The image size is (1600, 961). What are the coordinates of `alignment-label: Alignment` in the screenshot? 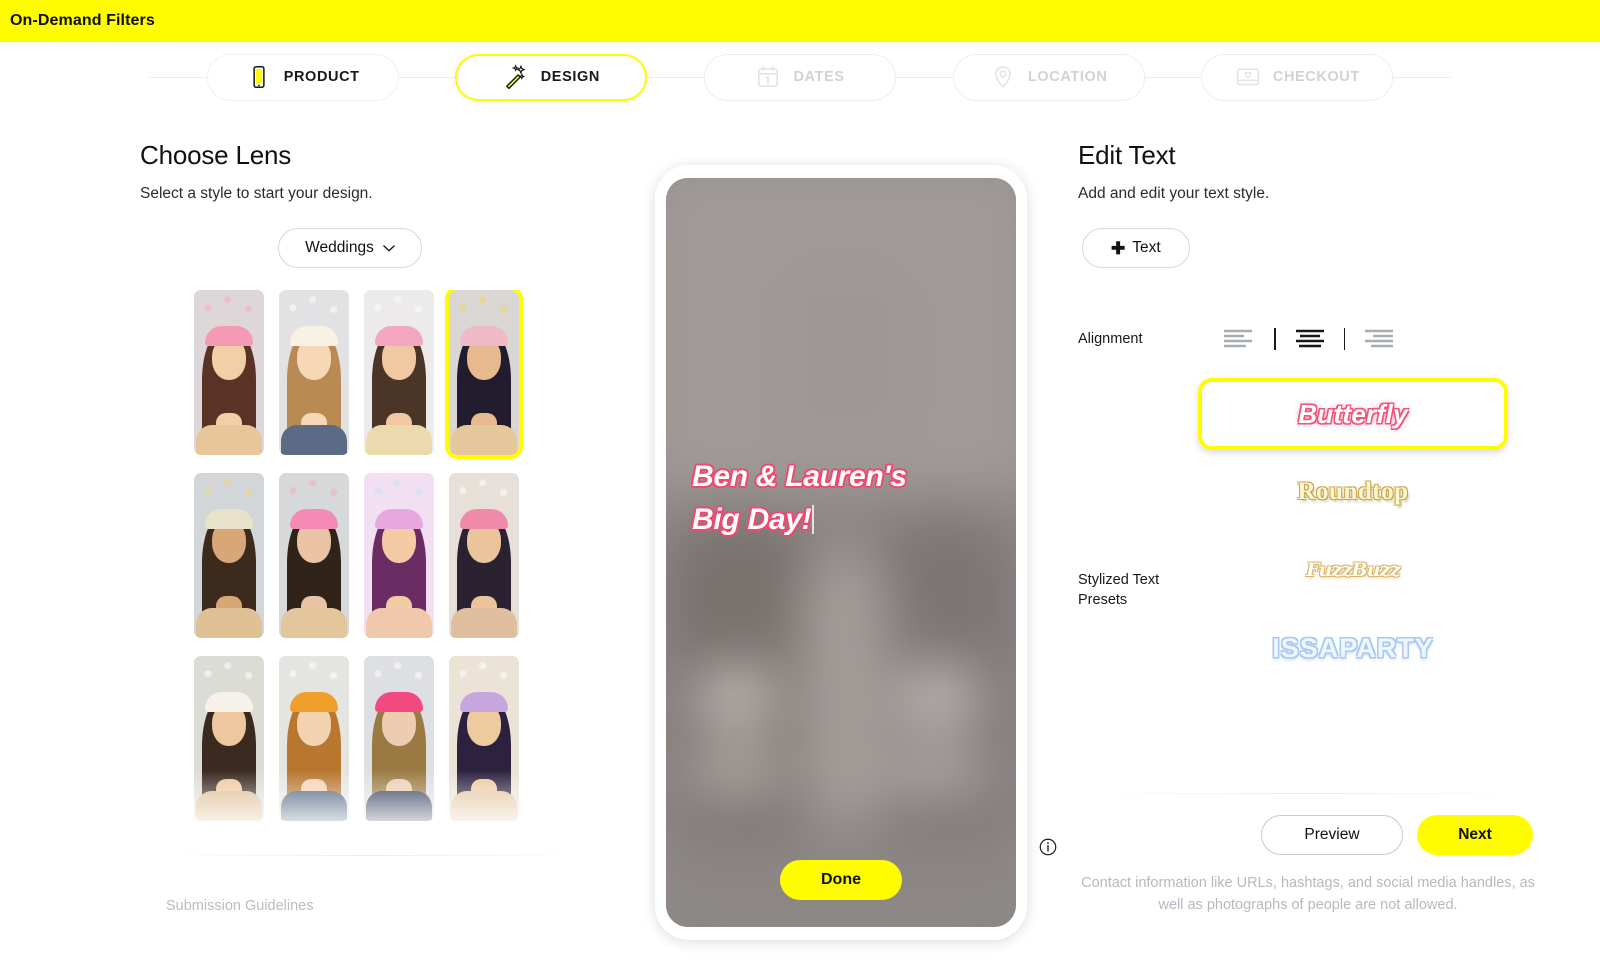 It's located at (1110, 339).